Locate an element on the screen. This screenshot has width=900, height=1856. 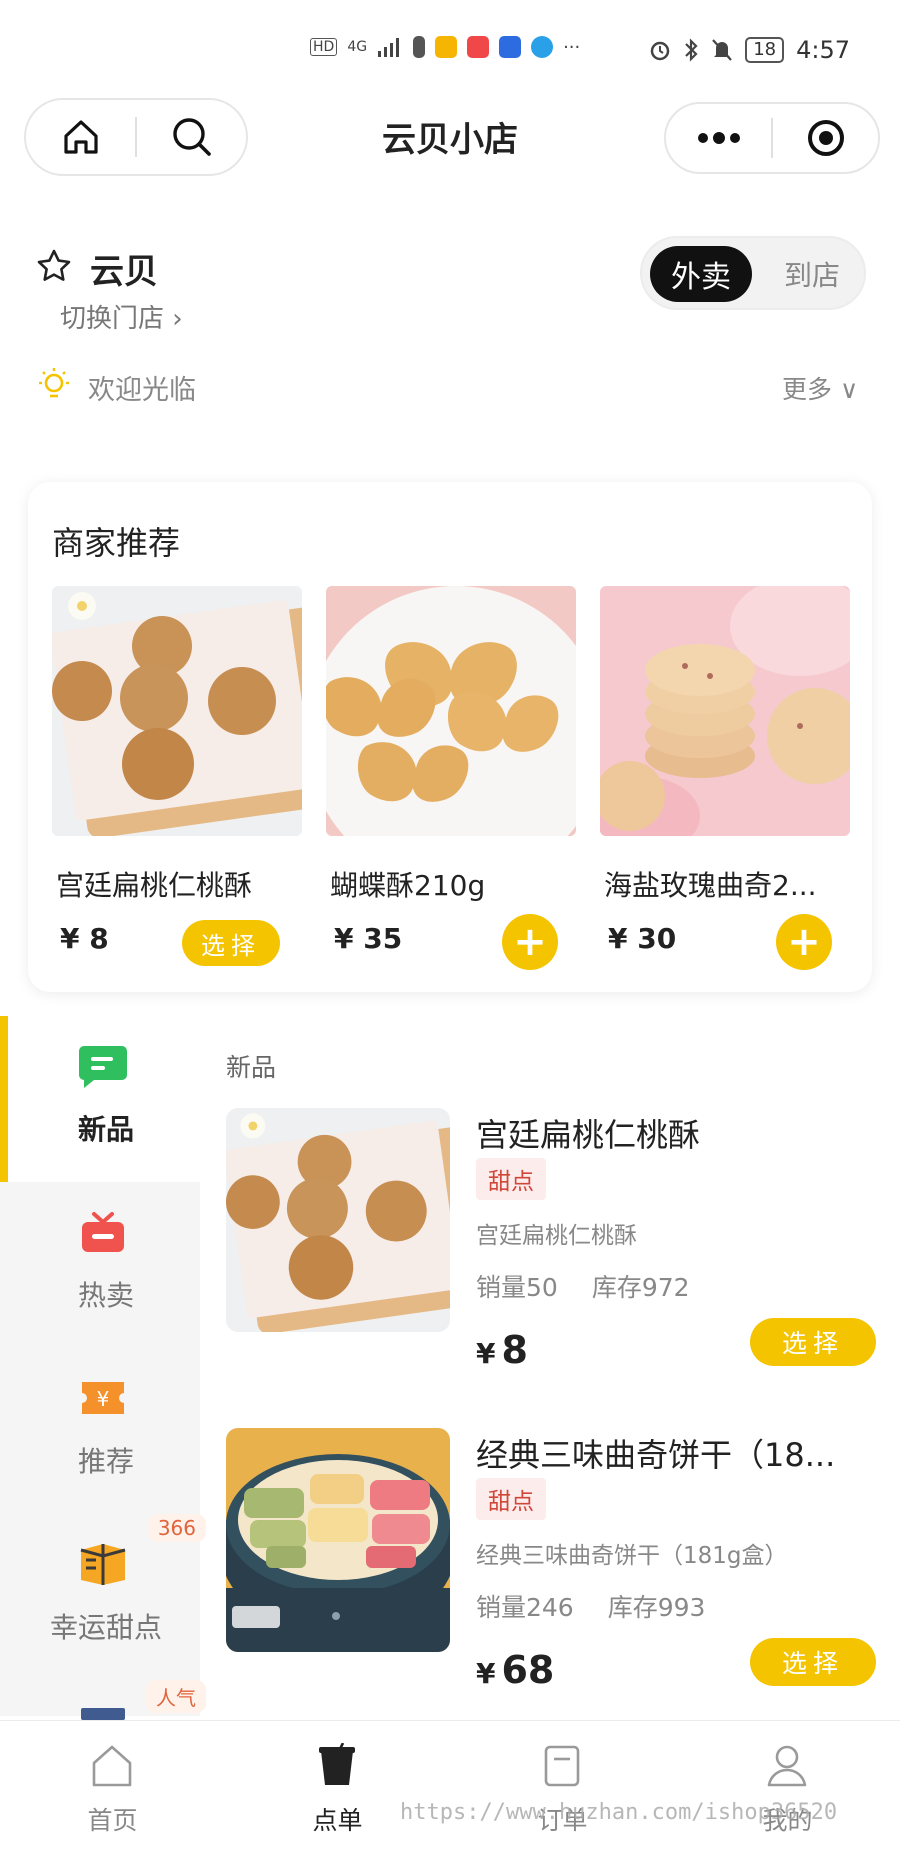
product-stock: 库存993 is located at coordinates (656, 1607).